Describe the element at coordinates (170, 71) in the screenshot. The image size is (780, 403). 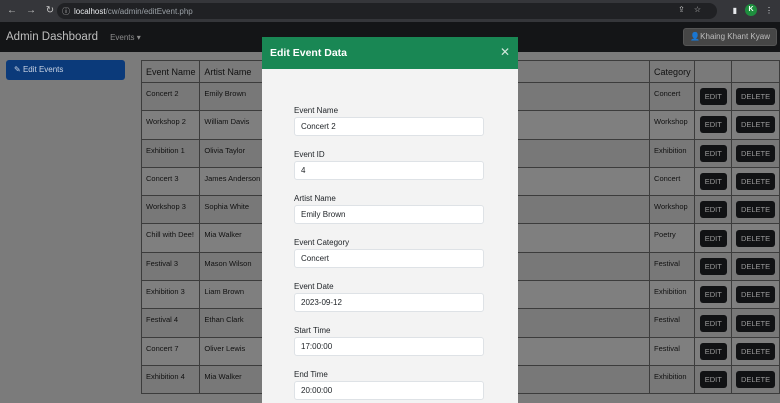
I see `column-header: Event Name` at that location.